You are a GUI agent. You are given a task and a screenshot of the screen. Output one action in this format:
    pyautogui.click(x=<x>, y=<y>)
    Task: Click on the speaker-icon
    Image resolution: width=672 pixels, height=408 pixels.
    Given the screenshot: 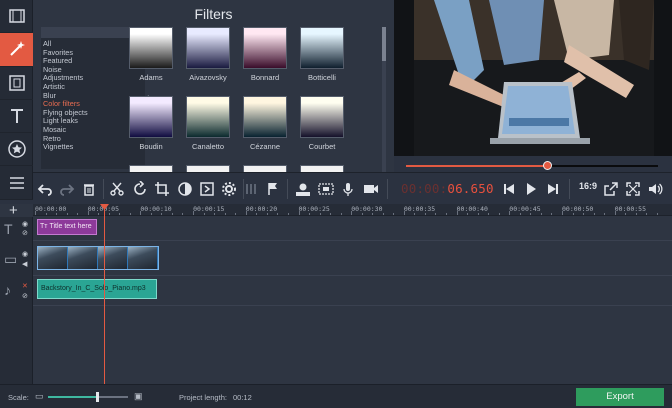 What is the action you would take?
    pyautogui.click(x=656, y=189)
    